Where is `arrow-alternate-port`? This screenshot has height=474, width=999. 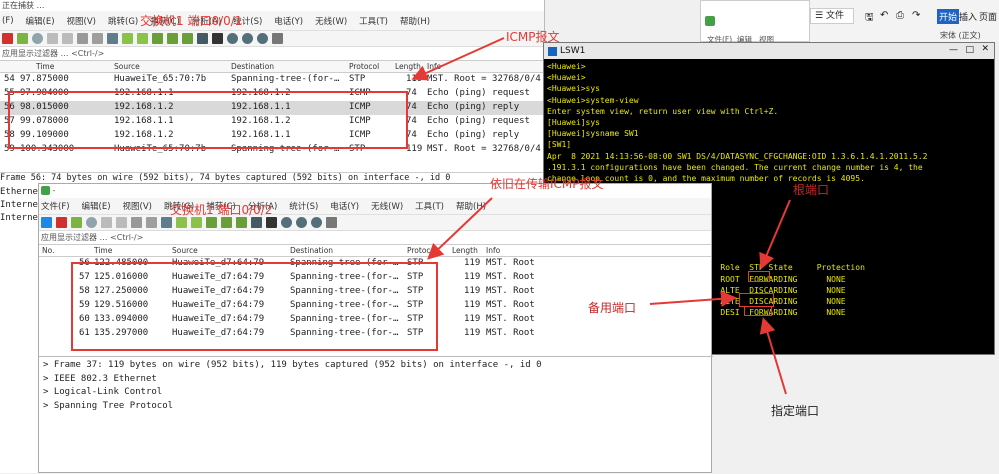
arrow-alternate-port is located at coordinates (693, 298).